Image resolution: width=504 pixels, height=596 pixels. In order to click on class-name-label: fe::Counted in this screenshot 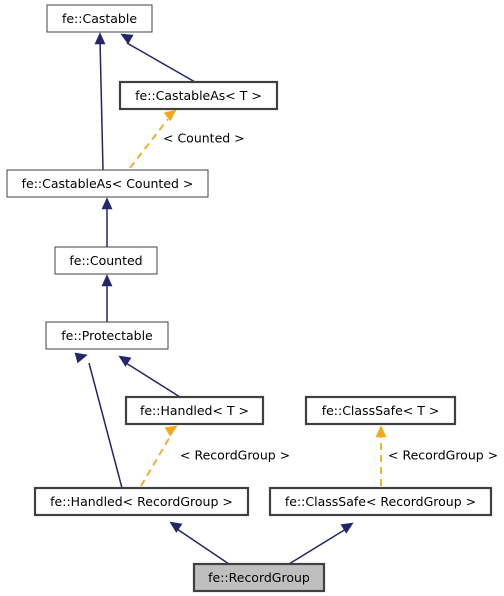, I will do `click(105, 260)`.